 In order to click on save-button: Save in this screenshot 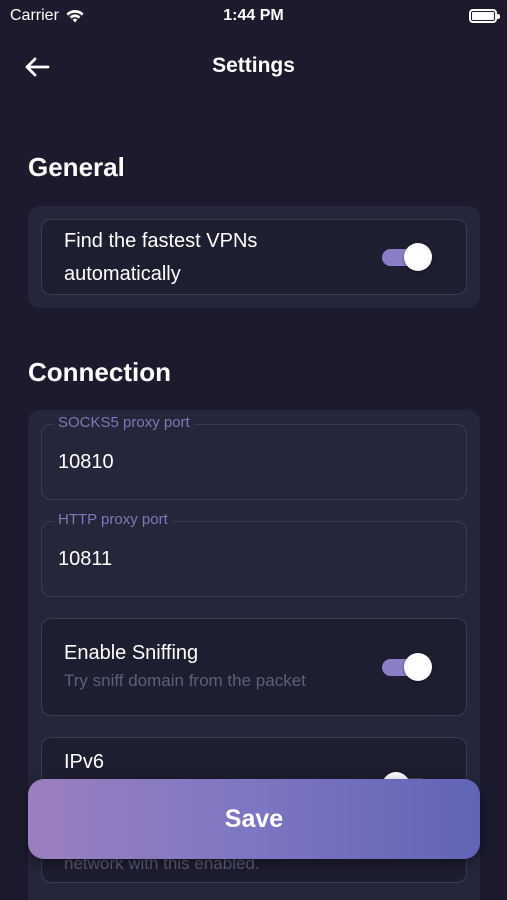, I will do `click(254, 819)`.